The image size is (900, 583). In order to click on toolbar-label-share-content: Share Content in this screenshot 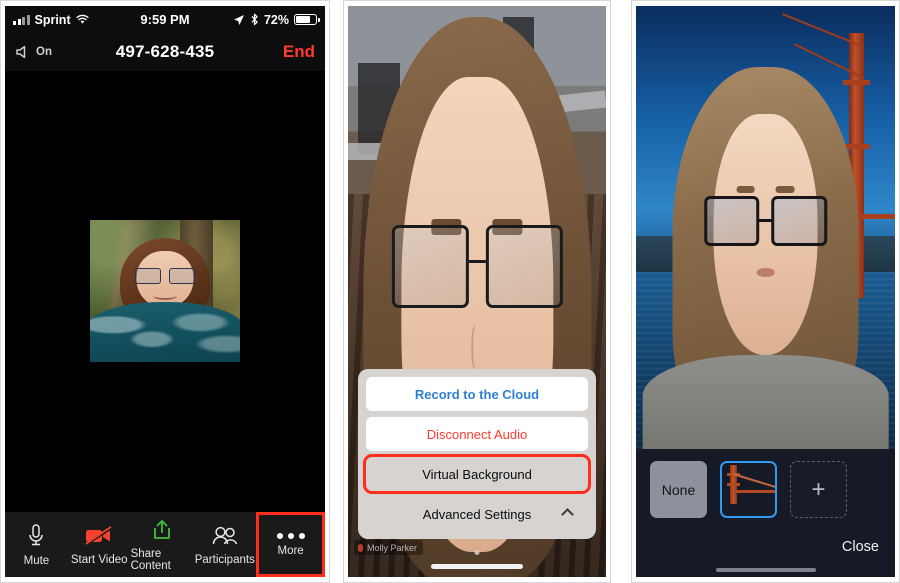, I will do `click(150, 559)`.